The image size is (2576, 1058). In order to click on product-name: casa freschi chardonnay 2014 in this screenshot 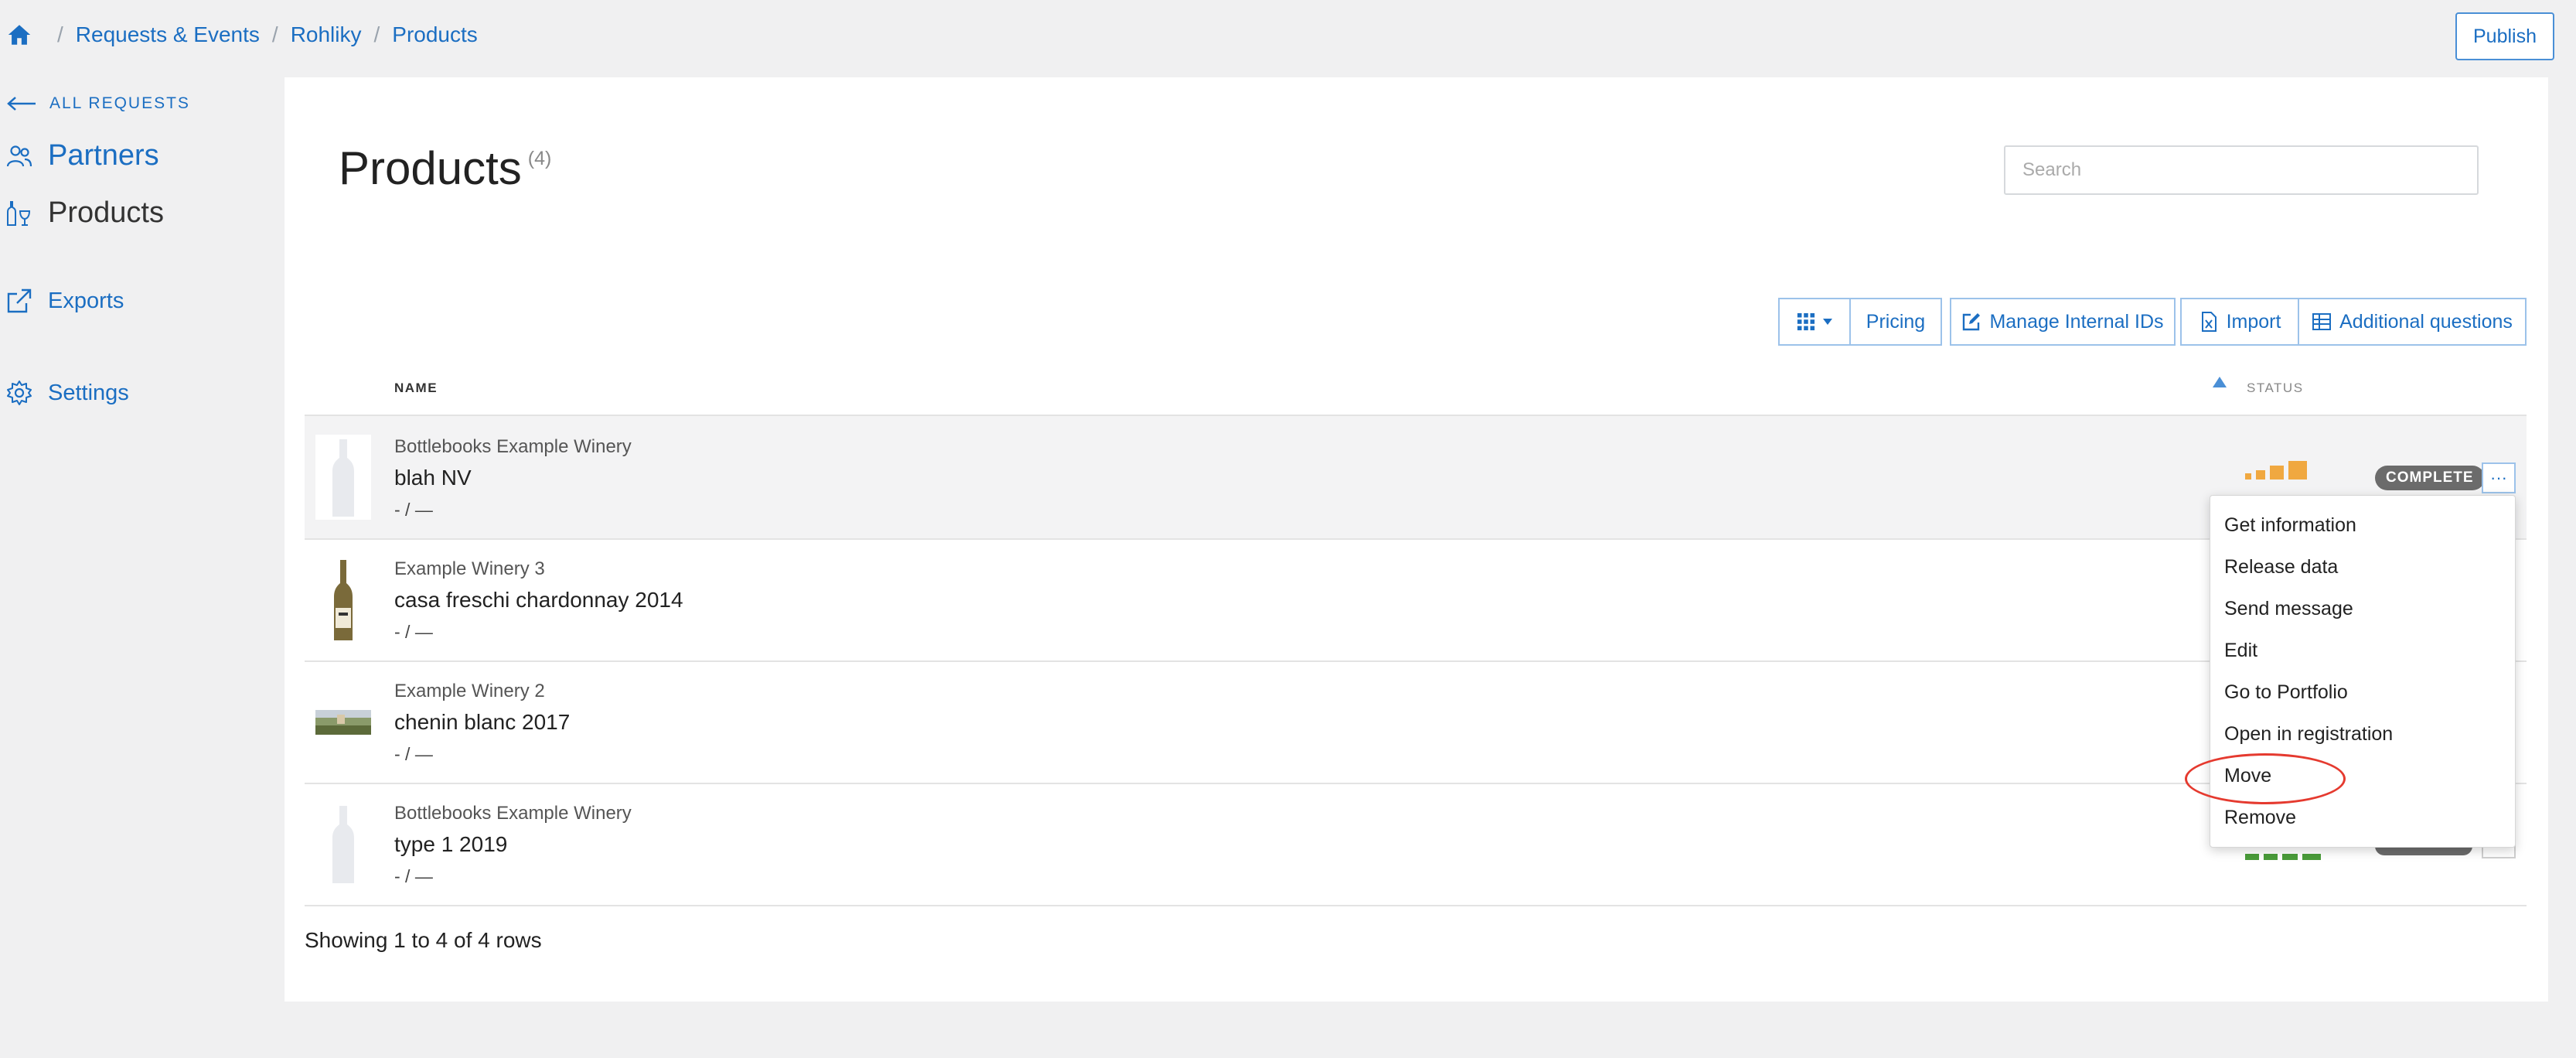, I will do `click(538, 600)`.